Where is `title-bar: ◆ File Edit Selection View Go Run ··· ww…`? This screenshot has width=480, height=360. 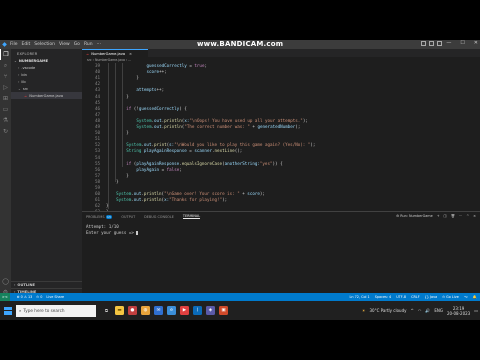
title-bar: ◆ File Edit Selection View Go Run ··· ww… is located at coordinates (240, 44).